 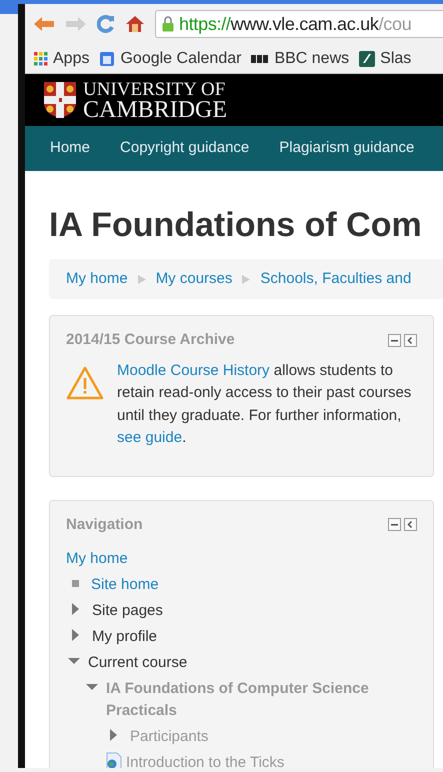 What do you see at coordinates (97, 279) in the screenshot?
I see `breadcrumb-link: My home` at bounding box center [97, 279].